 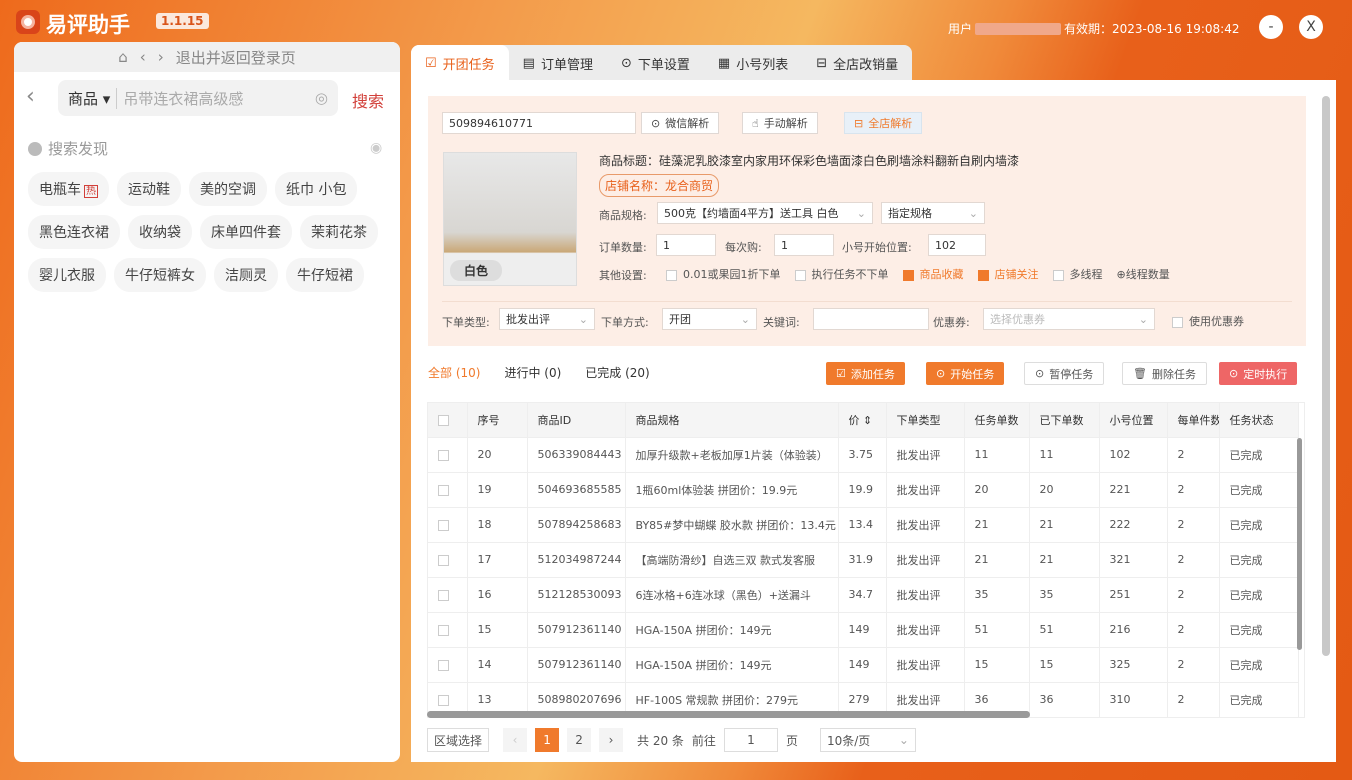 I want to click on suggestion-chip: 茉莉花茶, so click(x=339, y=232).